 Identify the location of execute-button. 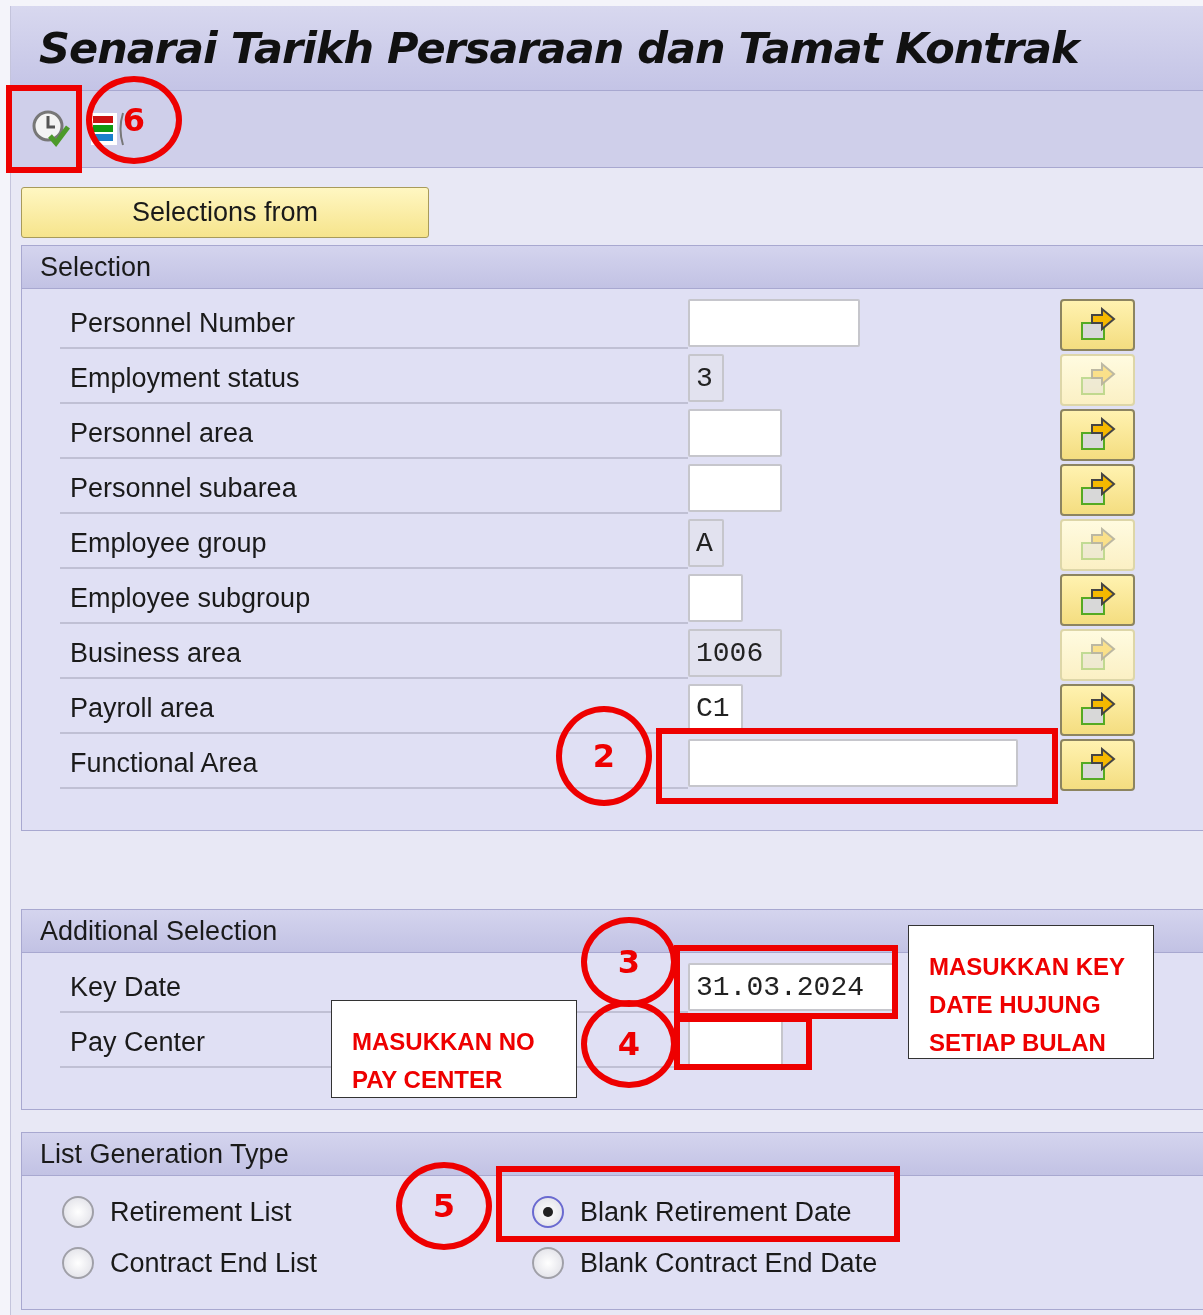
(51, 129).